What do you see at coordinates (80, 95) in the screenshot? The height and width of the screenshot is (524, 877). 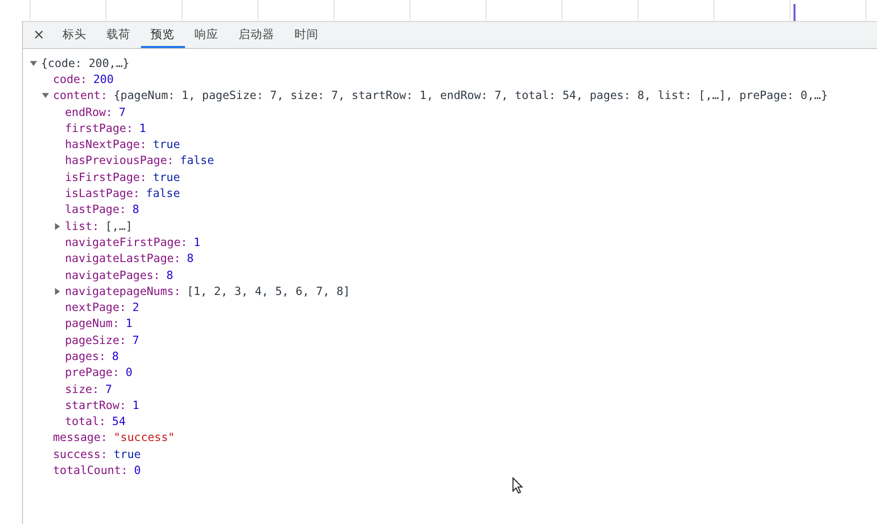 I see `property-key: content:` at bounding box center [80, 95].